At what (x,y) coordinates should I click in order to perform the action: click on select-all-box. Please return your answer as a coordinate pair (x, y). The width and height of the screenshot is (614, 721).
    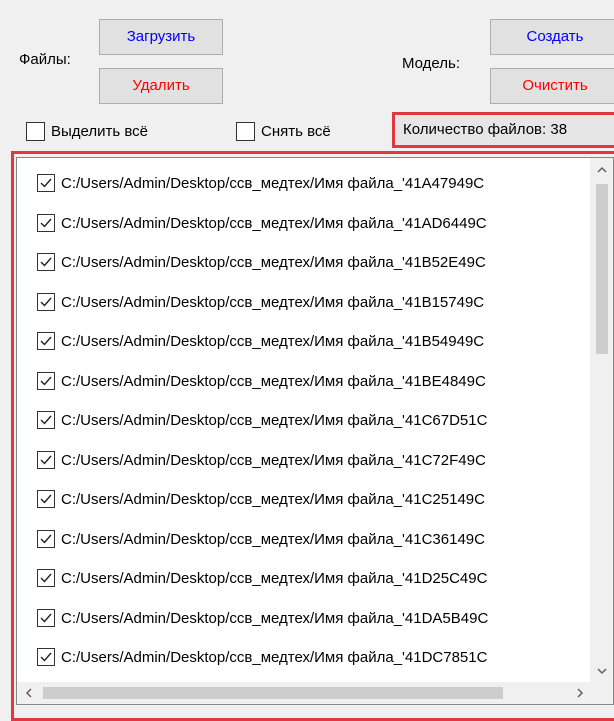
    Looking at the image, I should click on (35, 131).